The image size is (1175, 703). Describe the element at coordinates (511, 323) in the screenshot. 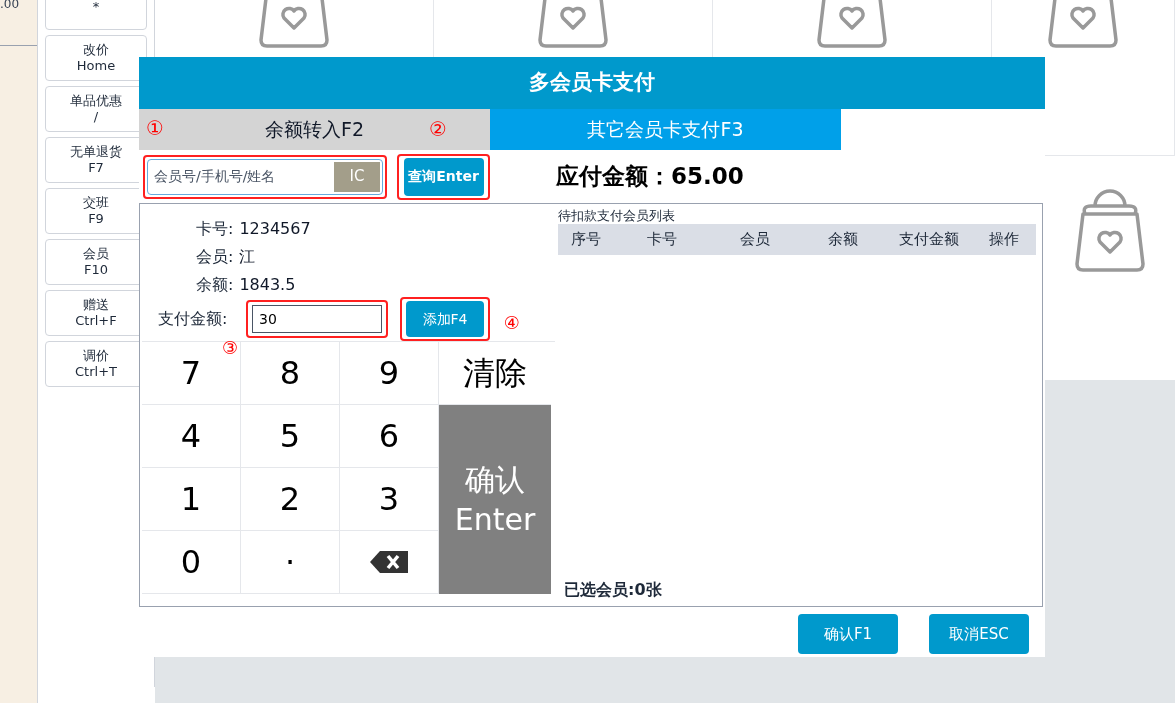

I see `annotation-number: ④` at that location.